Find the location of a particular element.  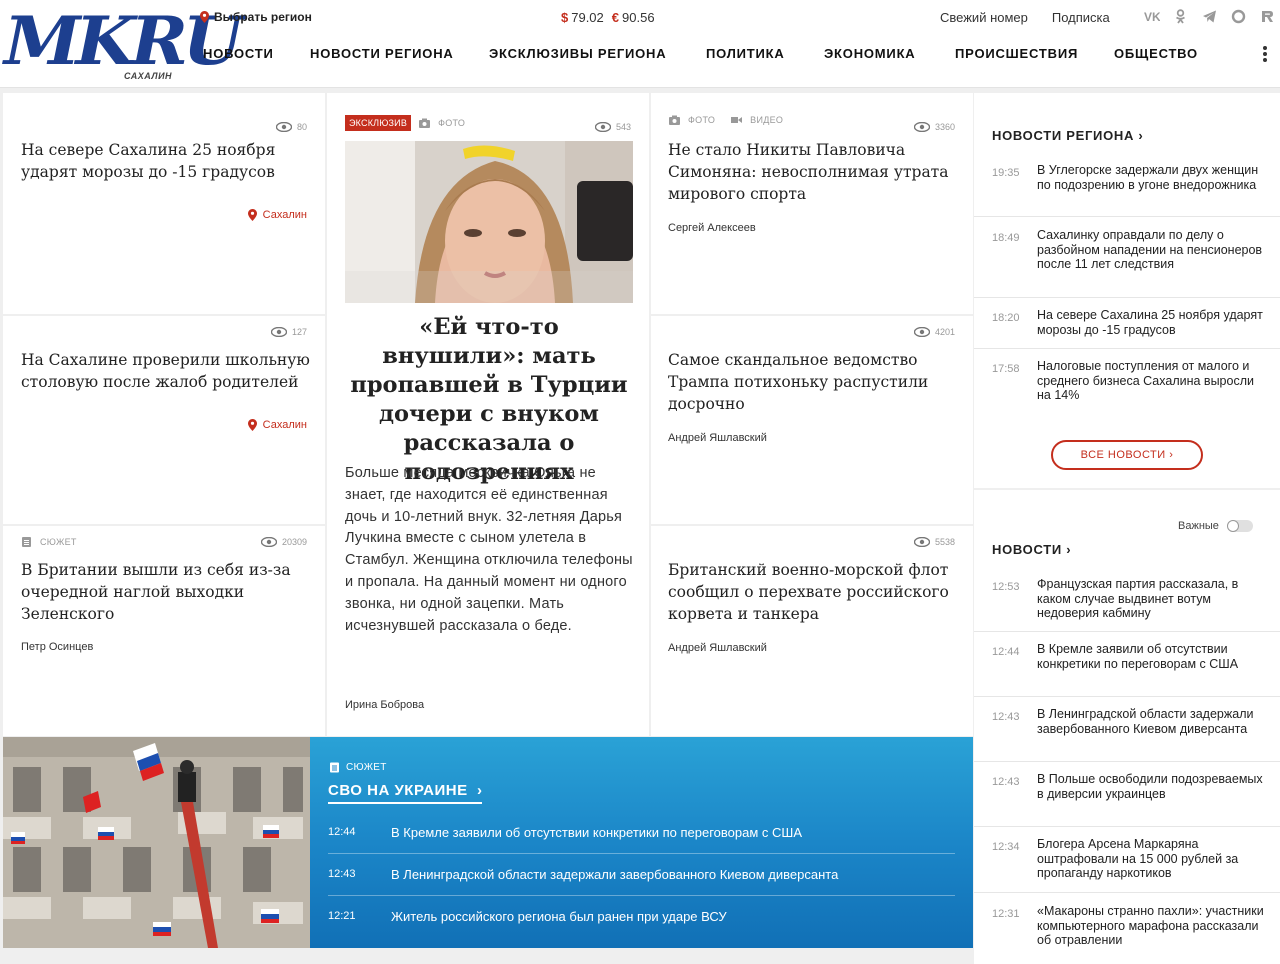

exclusive-tag: ЭКСКЛЮЗИВ is located at coordinates (378, 123).